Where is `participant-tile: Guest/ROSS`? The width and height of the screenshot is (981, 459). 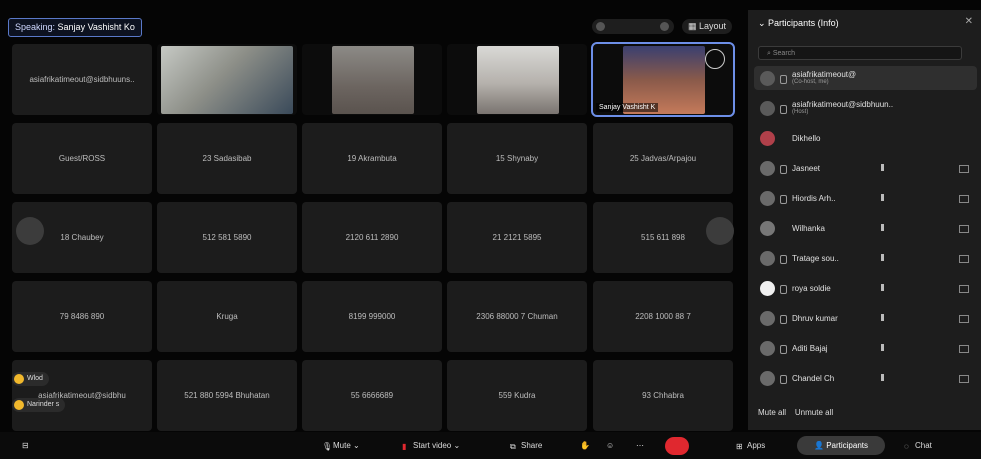
participant-tile: Guest/ROSS is located at coordinates (82, 158).